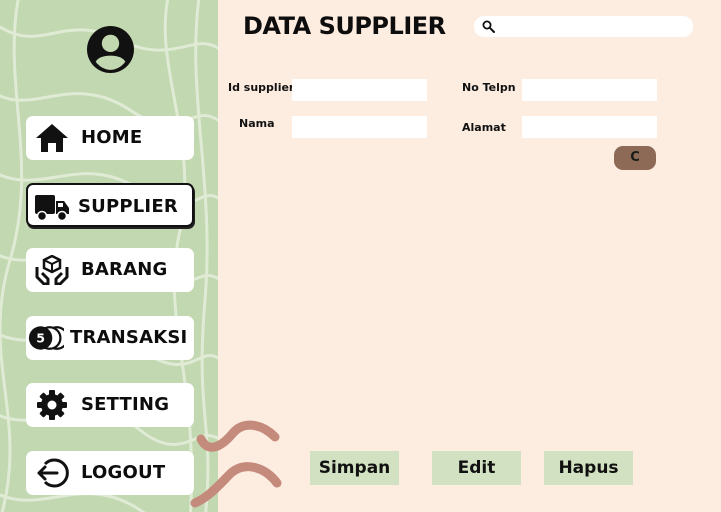 The height and width of the screenshot is (512, 721). What do you see at coordinates (257, 123) in the screenshot?
I see `nama-label: Nama` at bounding box center [257, 123].